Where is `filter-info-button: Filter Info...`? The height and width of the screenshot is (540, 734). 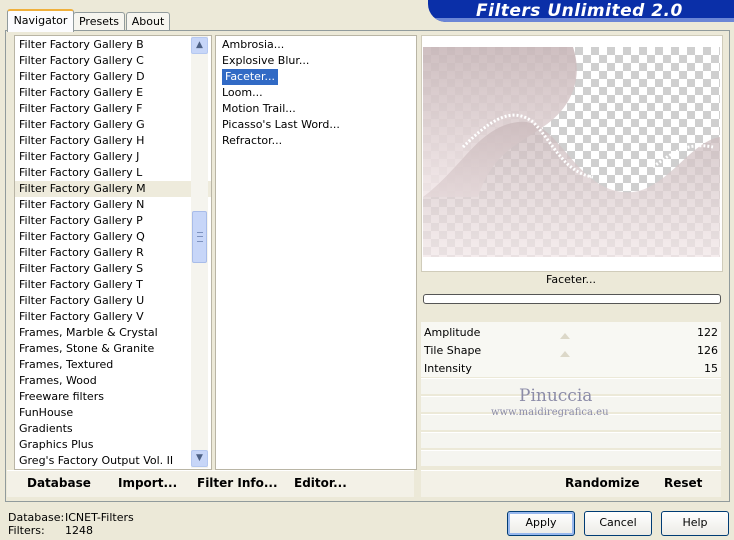
filter-info-button: Filter Info... is located at coordinates (237, 483).